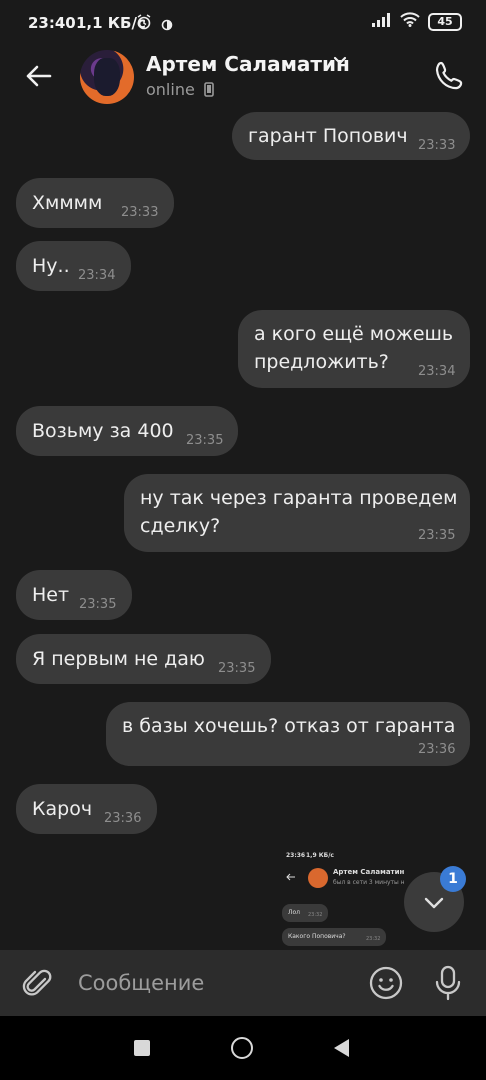 This screenshot has width=486, height=1080. Describe the element at coordinates (341, 1048) in the screenshot. I see `back-triangle-icon` at that location.